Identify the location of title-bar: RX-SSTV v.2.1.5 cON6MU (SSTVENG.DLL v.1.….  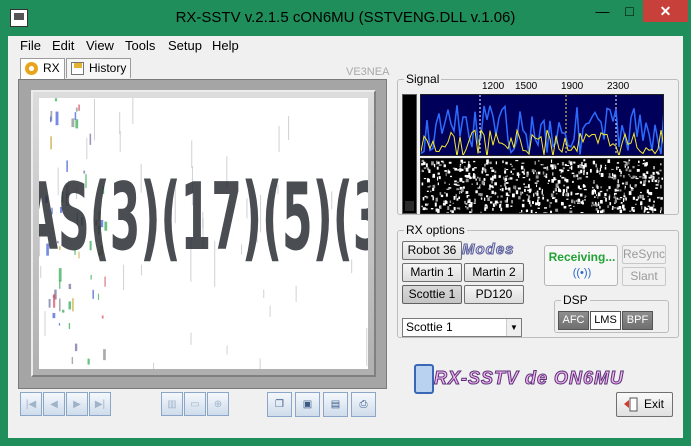
(345, 18).